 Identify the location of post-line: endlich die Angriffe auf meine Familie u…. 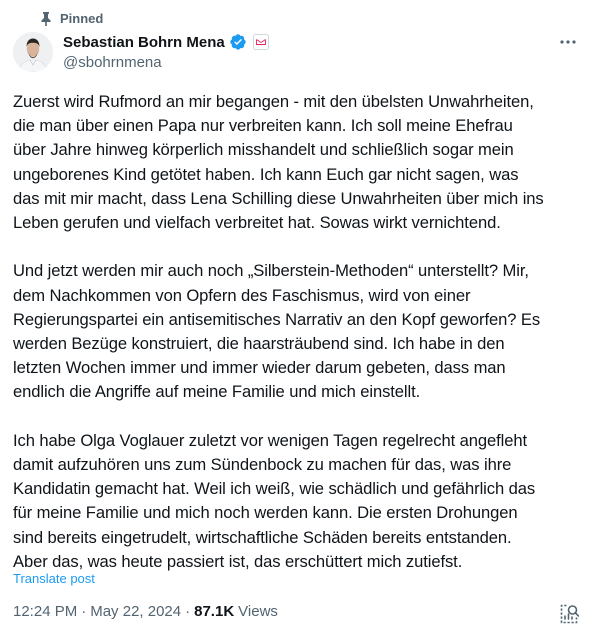
(217, 392).